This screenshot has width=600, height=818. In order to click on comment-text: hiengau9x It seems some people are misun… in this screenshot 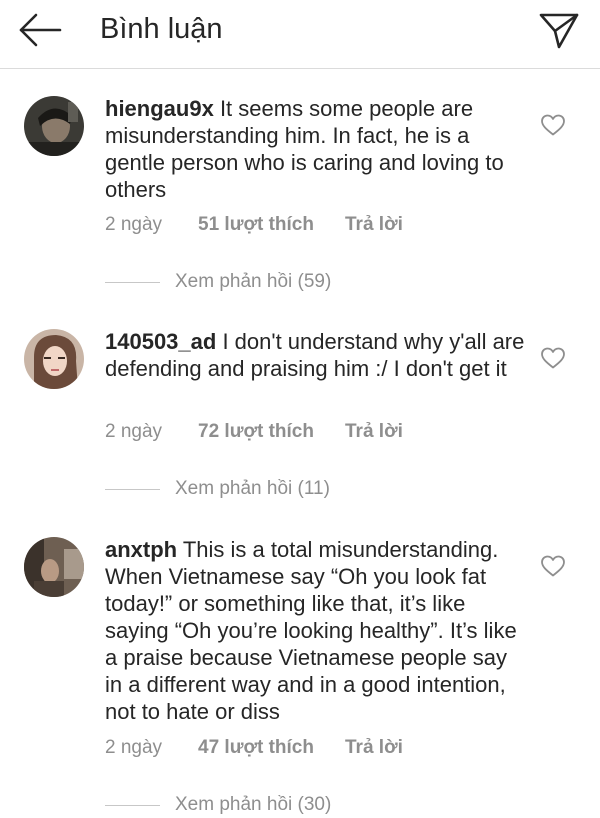, I will do `click(317, 149)`.